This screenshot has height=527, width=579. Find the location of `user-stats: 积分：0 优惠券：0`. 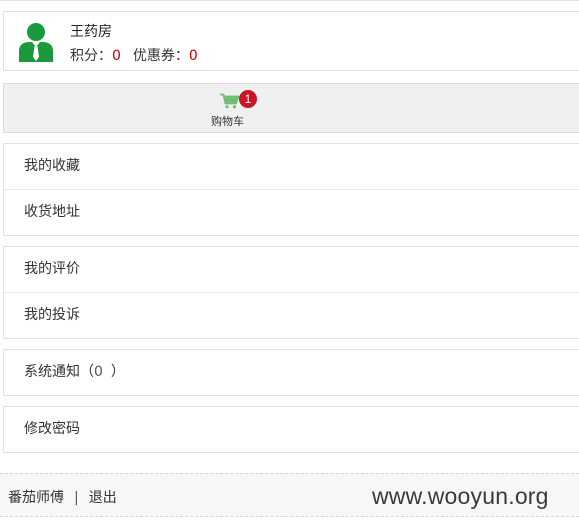

user-stats: 积分：0 优惠券：0 is located at coordinates (134, 55).